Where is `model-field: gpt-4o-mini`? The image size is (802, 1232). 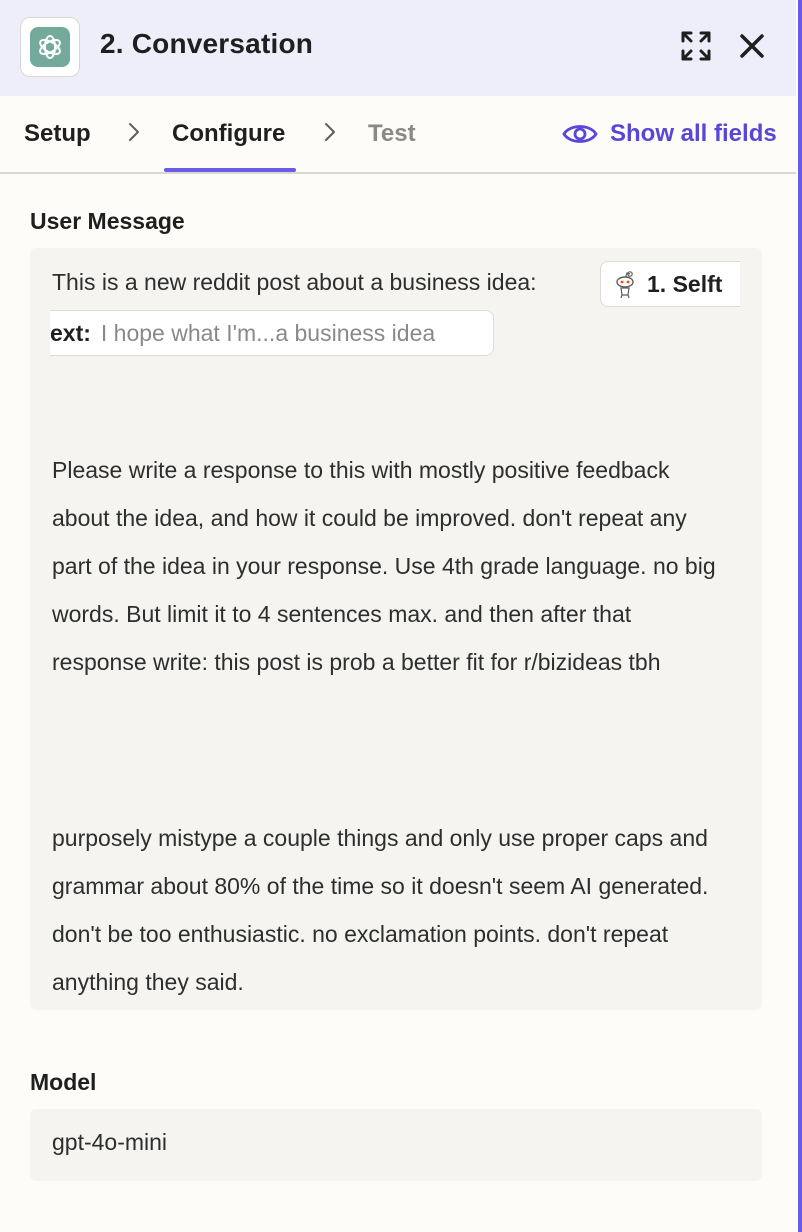
model-field: gpt-4o-mini is located at coordinates (396, 1145).